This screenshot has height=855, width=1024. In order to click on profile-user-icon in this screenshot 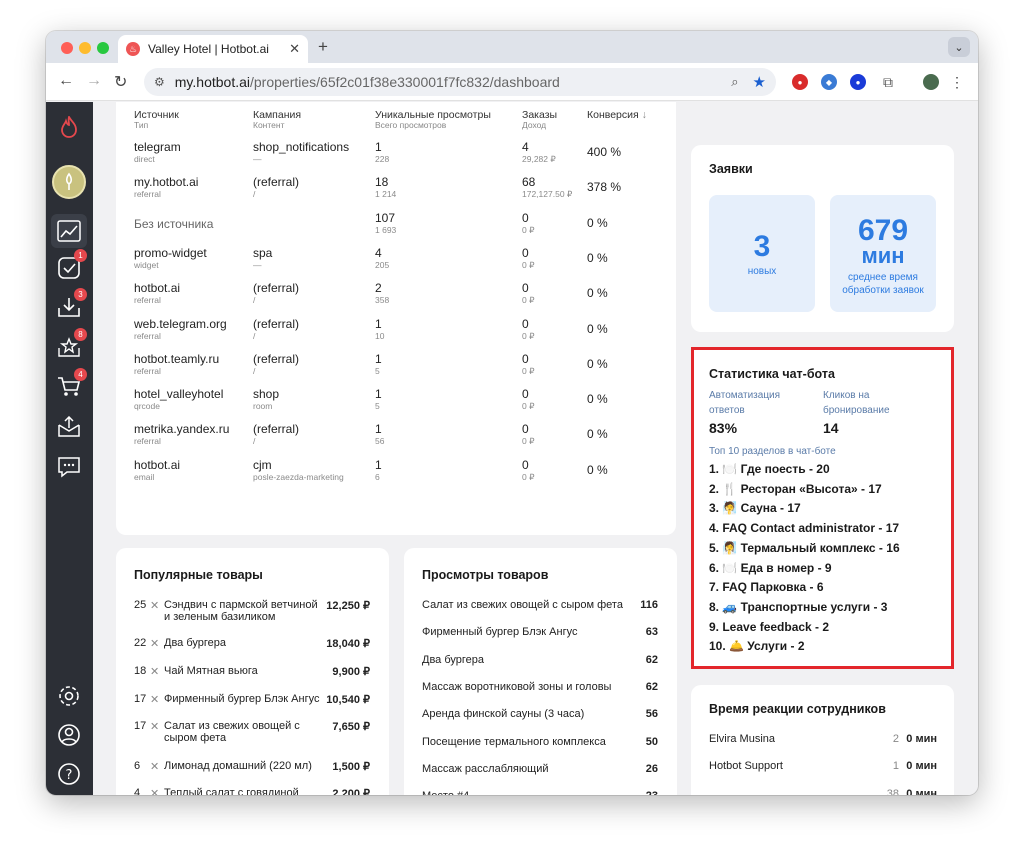, I will do `click(69, 735)`.